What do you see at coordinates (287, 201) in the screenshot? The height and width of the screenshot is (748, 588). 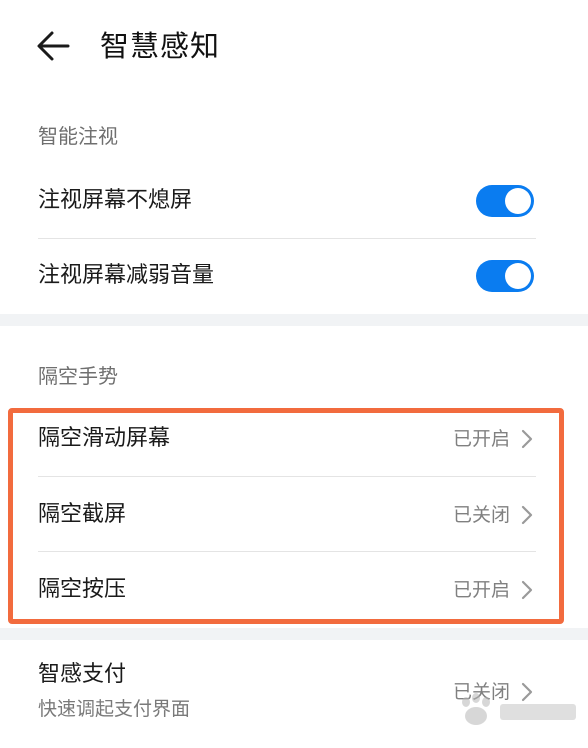 I see `setting-row-keep-screen-on: 注视屏幕不熄屏` at bounding box center [287, 201].